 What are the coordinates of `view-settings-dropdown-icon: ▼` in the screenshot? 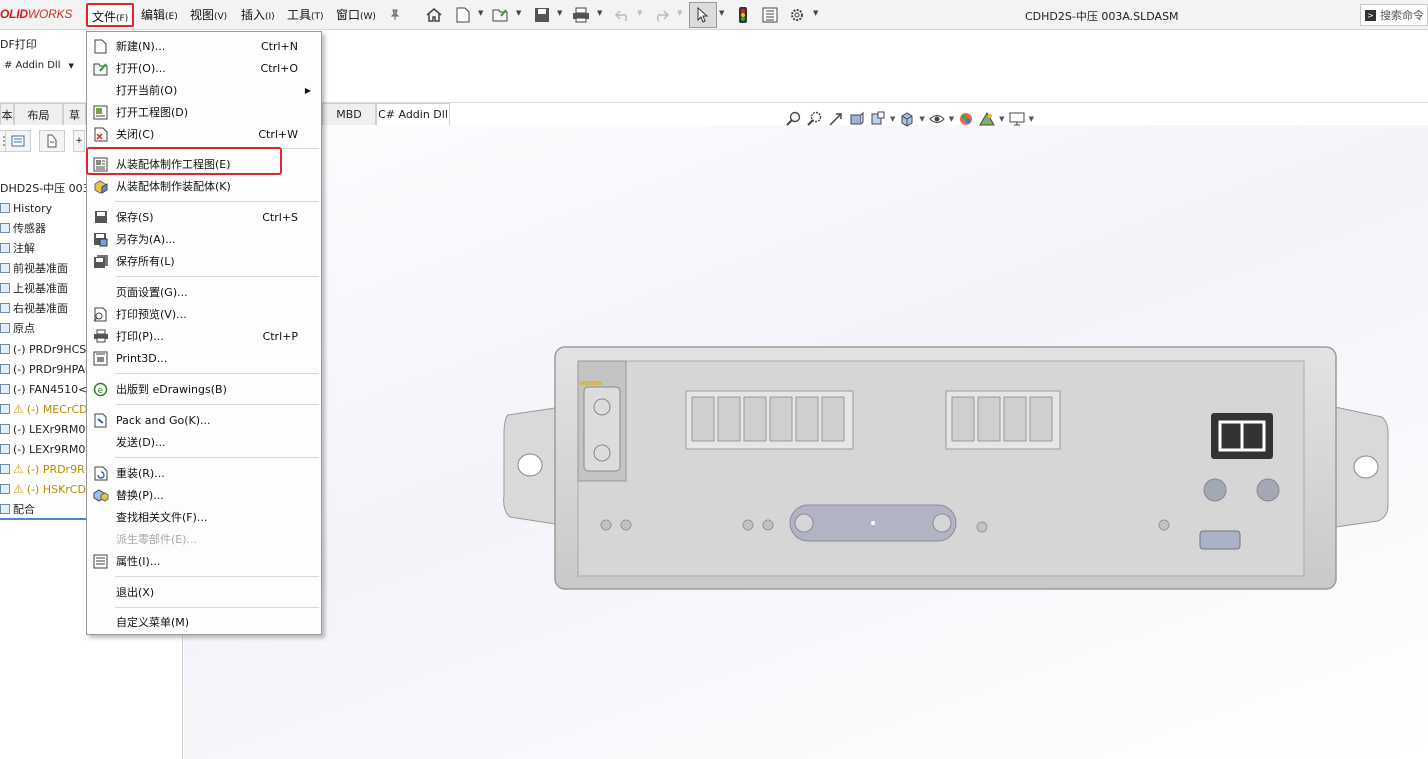 It's located at (1031, 119).